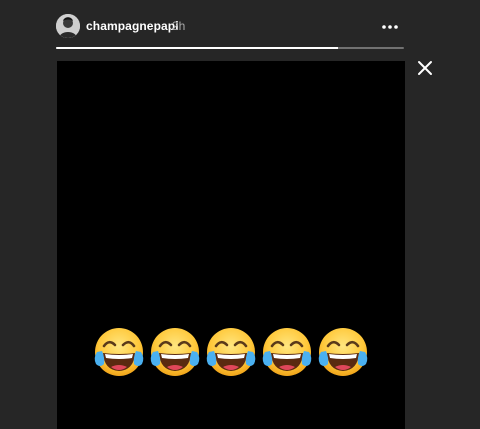 The width and height of the screenshot is (480, 429). I want to click on story-progress-bar, so click(230, 48).